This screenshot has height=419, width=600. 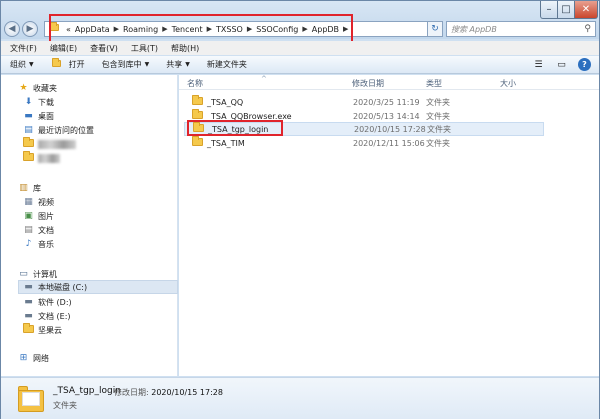 I want to click on table-row: _TSA_TIM 2020/12/11 15:06 文件夹, so click(x=364, y=143).